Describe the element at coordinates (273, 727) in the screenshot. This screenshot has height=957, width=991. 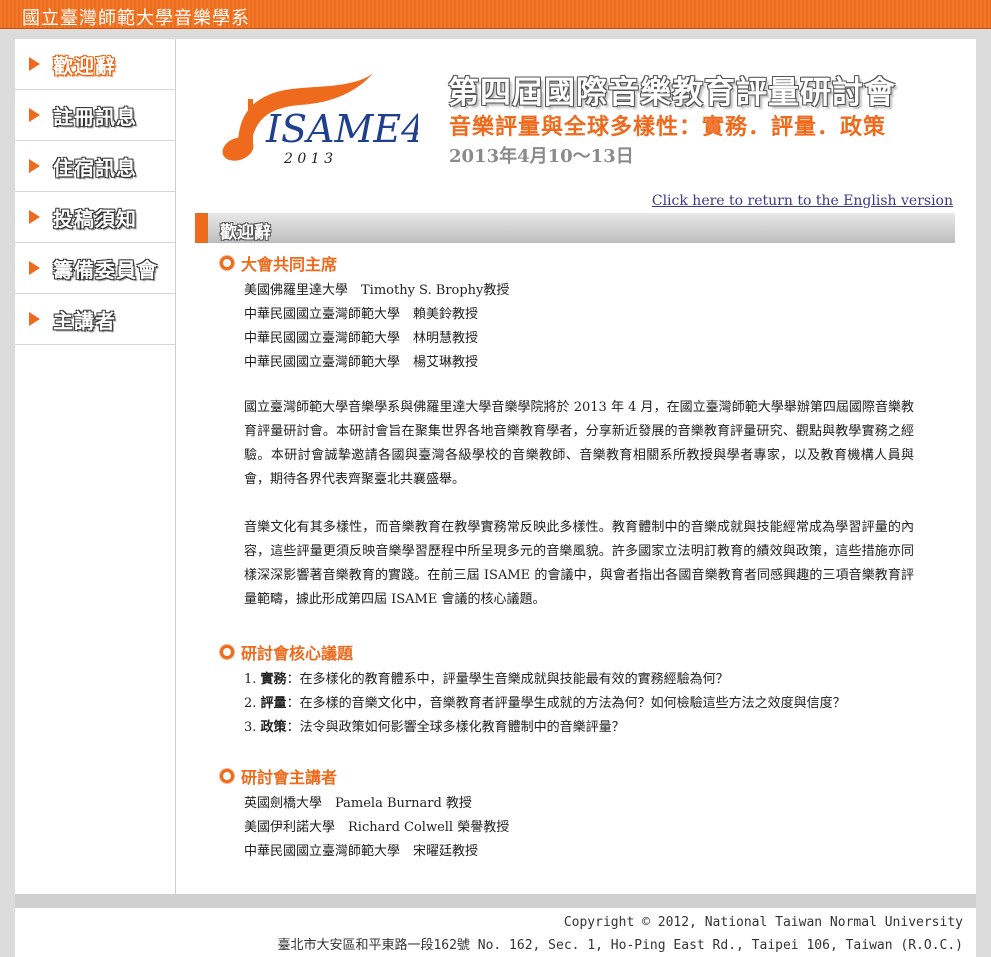
I see `theme-term: 政策` at that location.